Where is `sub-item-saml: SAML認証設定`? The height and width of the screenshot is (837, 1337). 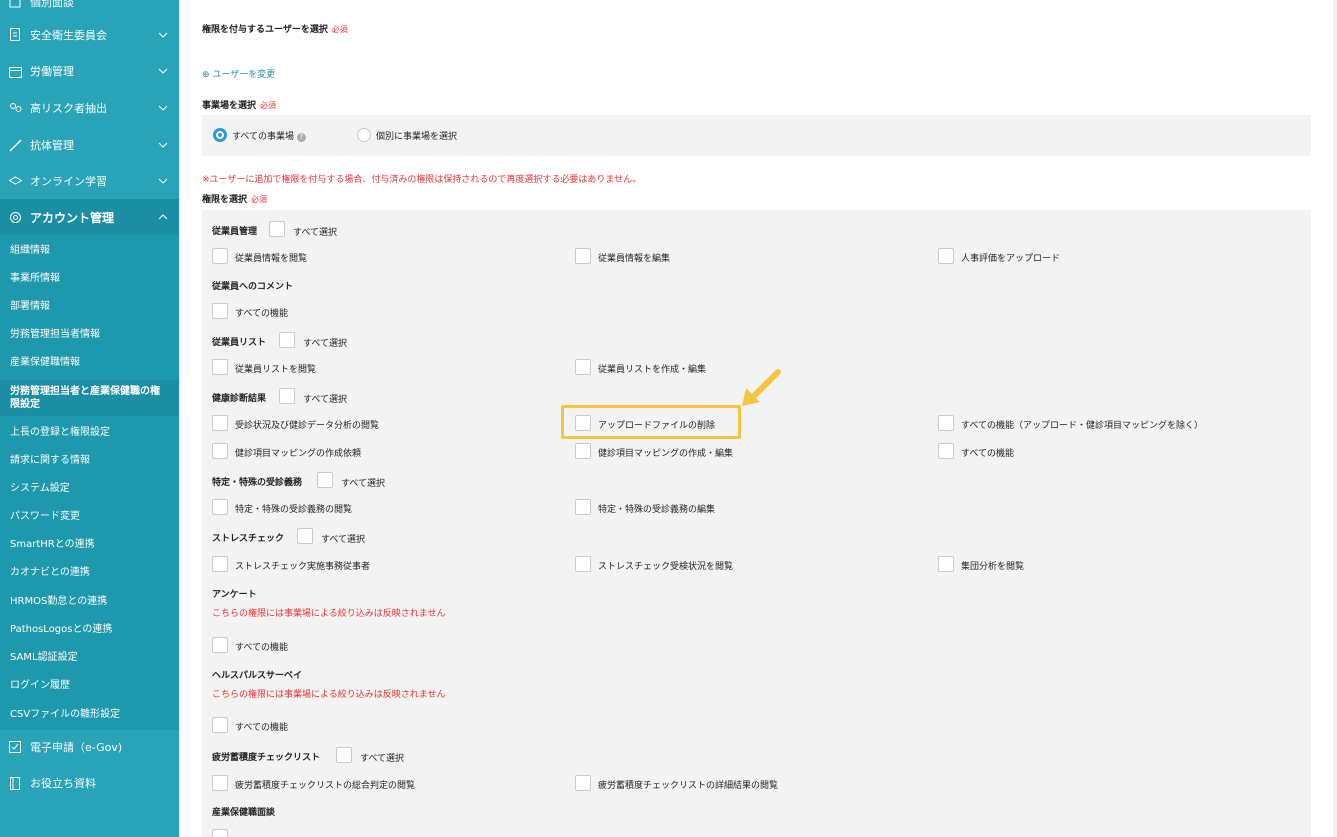
sub-item-saml: SAML認証設定 is located at coordinates (89, 657).